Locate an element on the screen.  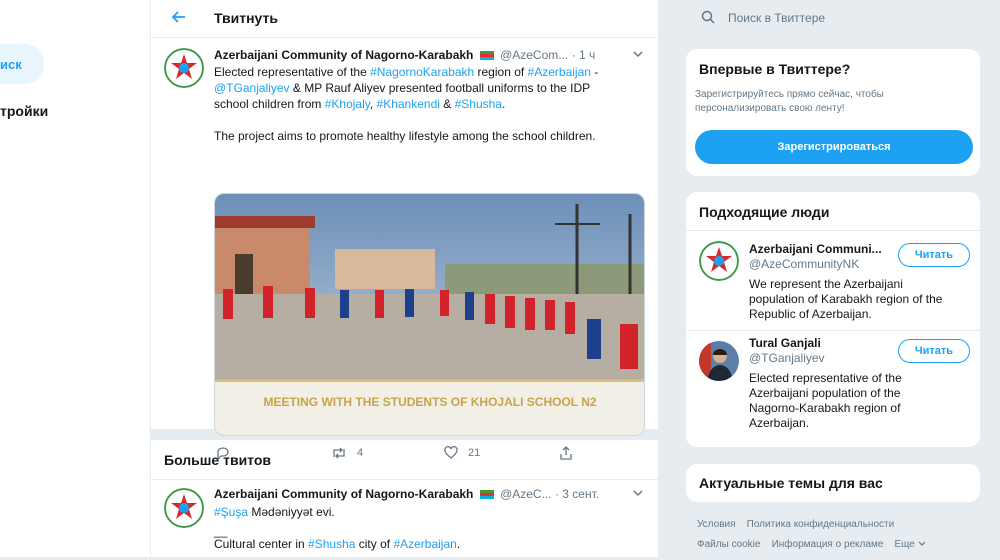
nav-search: иск is located at coordinates (22, 64).